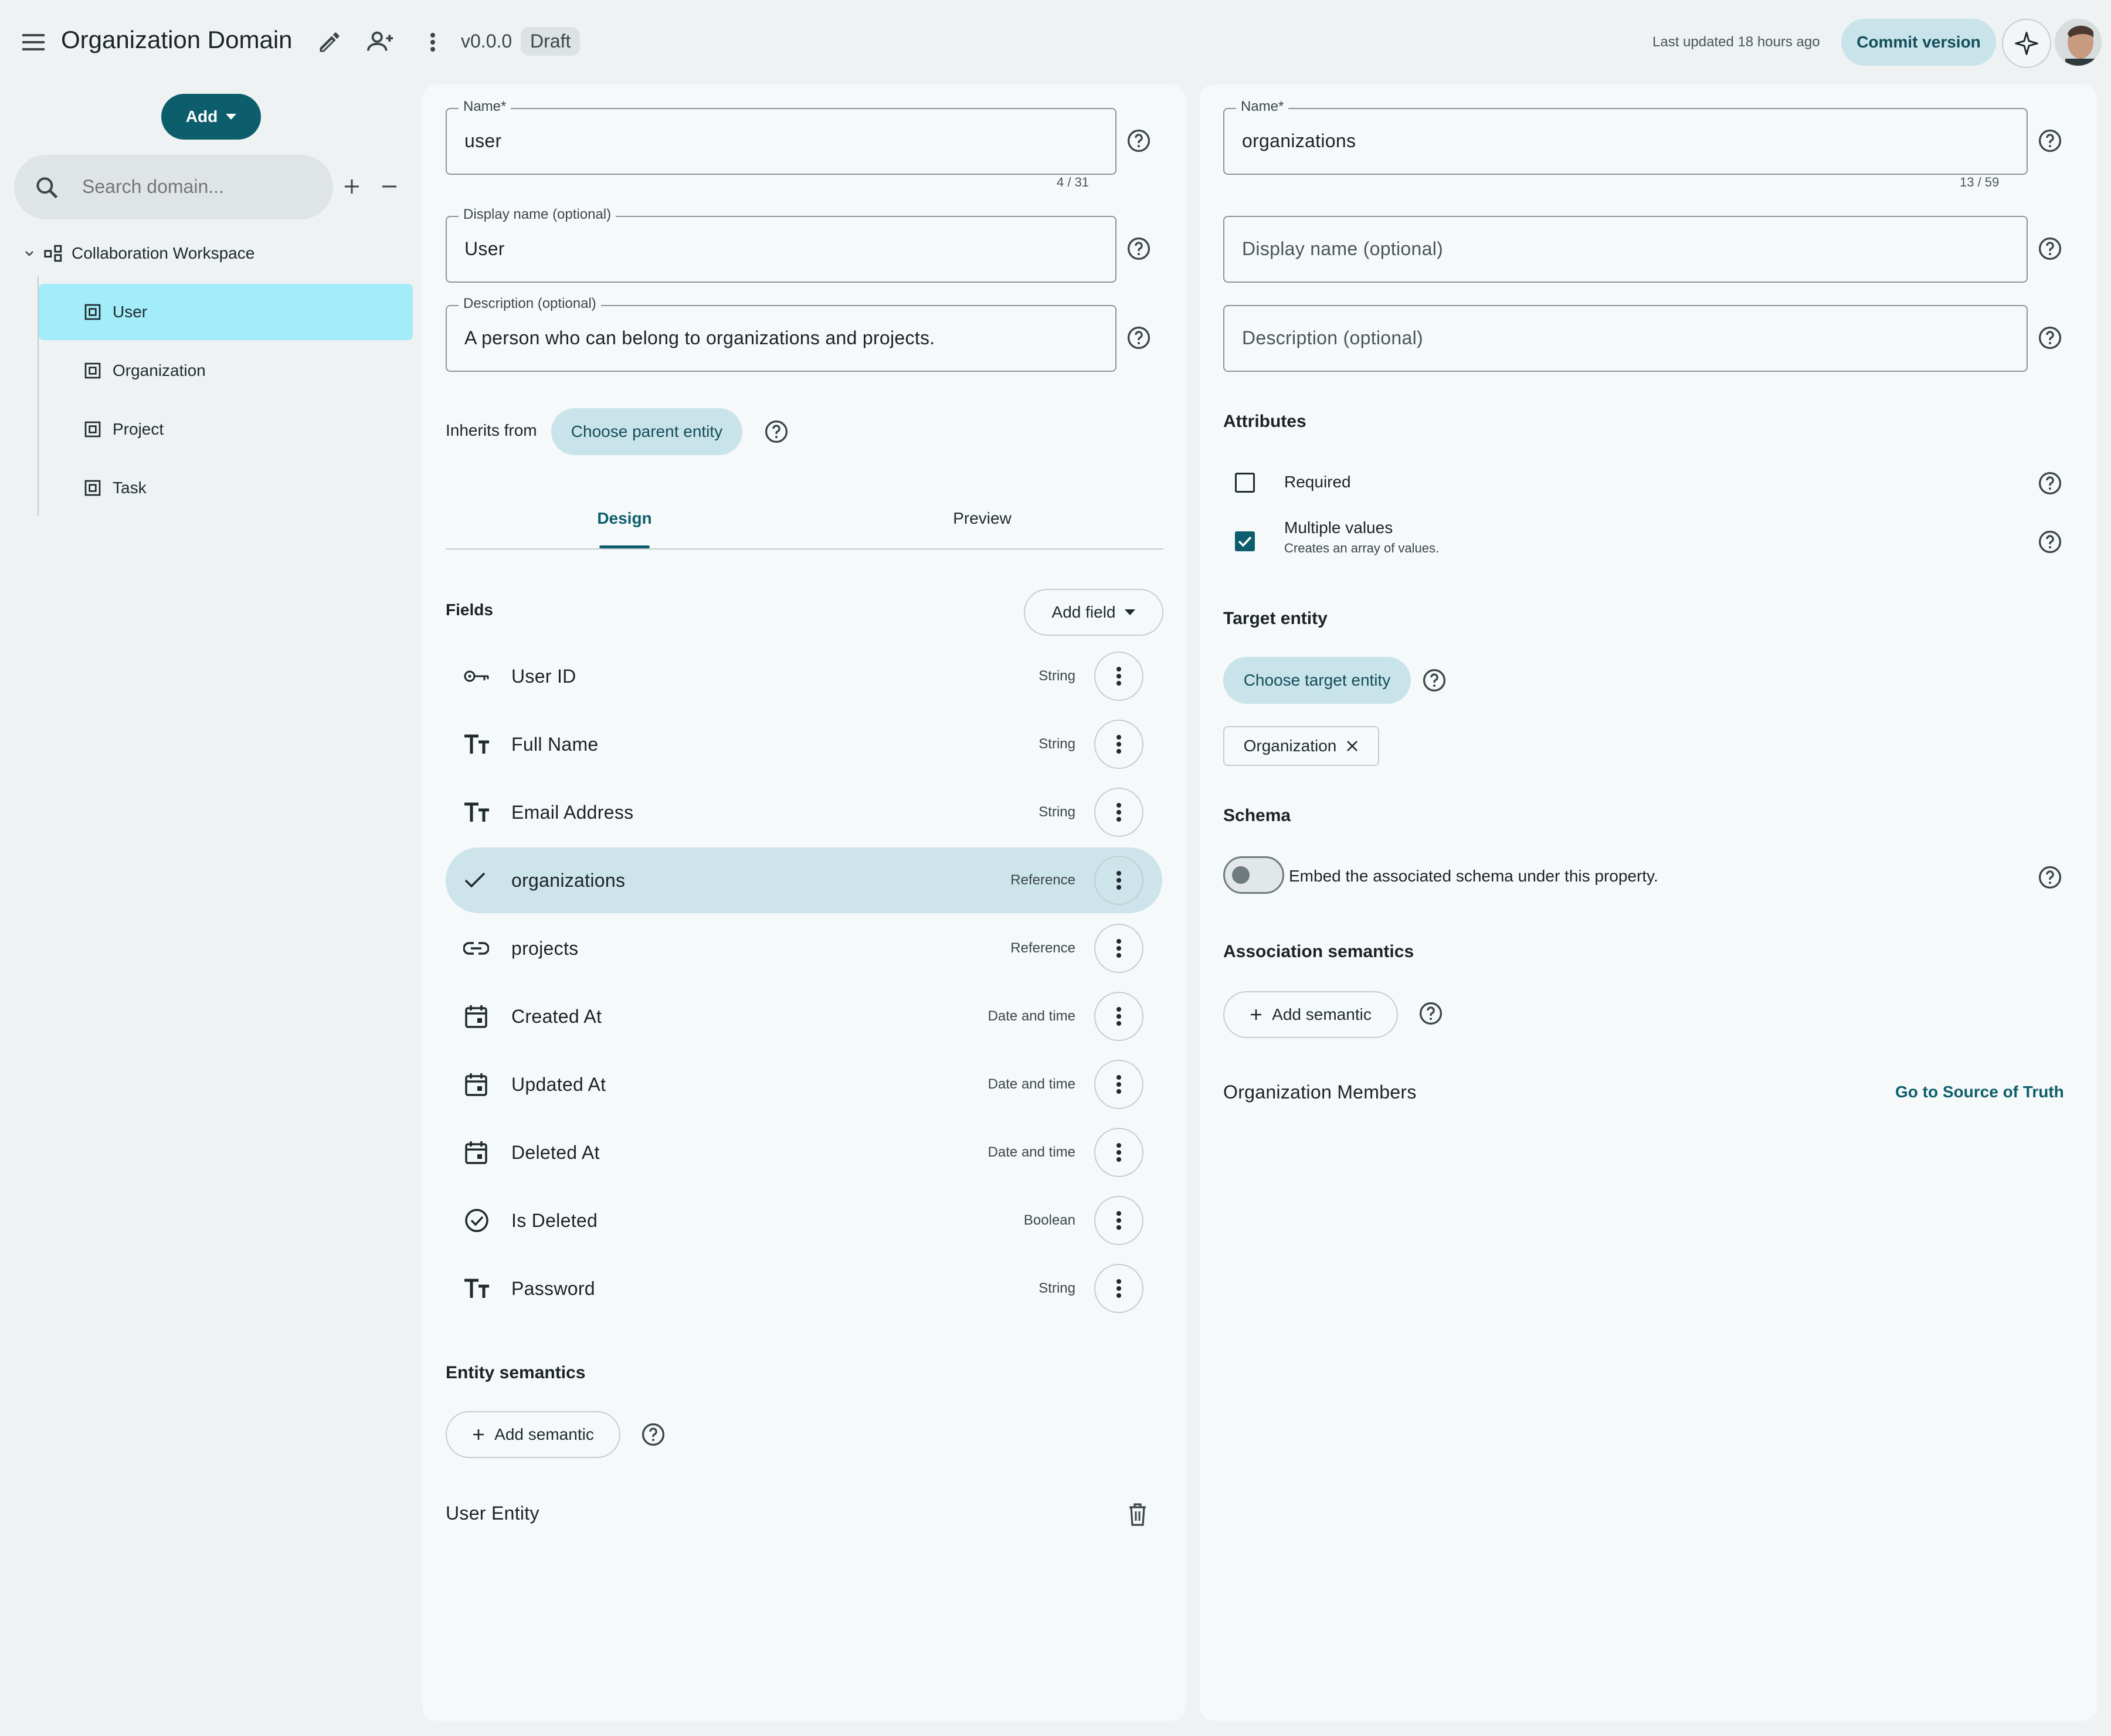 This screenshot has height=1736, width=2111. Describe the element at coordinates (804, 880) in the screenshot. I see `field-row-organizations: organizations Reference` at that location.